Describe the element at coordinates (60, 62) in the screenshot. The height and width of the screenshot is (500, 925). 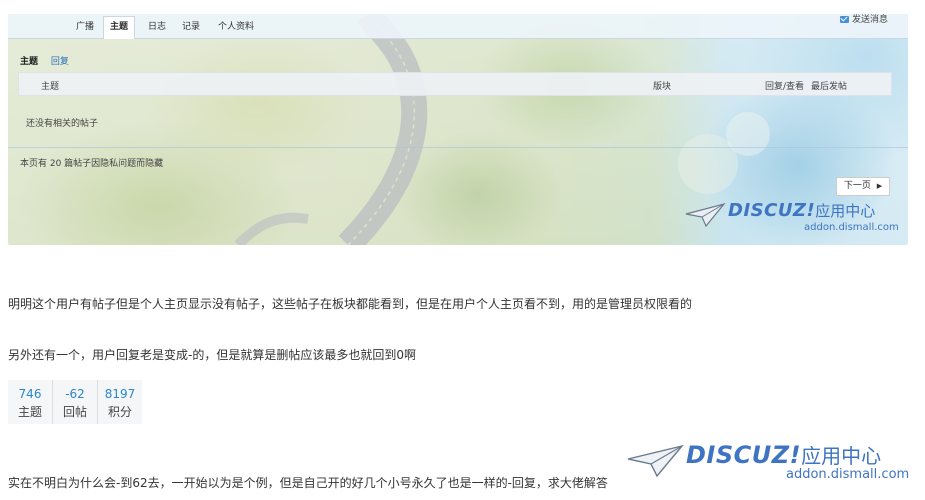
I see `subtab-replies: 回复` at that location.